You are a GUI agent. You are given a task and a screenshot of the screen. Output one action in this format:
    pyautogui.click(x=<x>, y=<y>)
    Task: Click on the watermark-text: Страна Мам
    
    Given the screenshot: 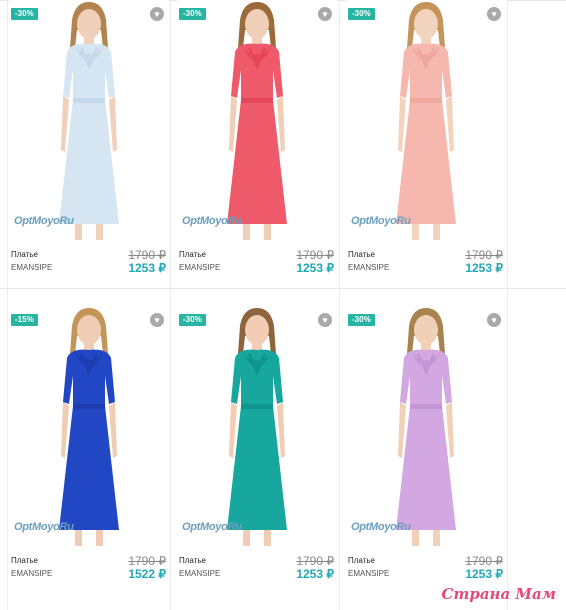 What is the action you would take?
    pyautogui.click(x=498, y=594)
    